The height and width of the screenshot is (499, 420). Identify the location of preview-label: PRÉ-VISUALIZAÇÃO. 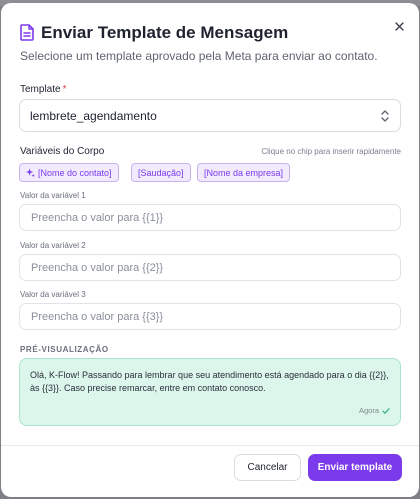
(64, 349).